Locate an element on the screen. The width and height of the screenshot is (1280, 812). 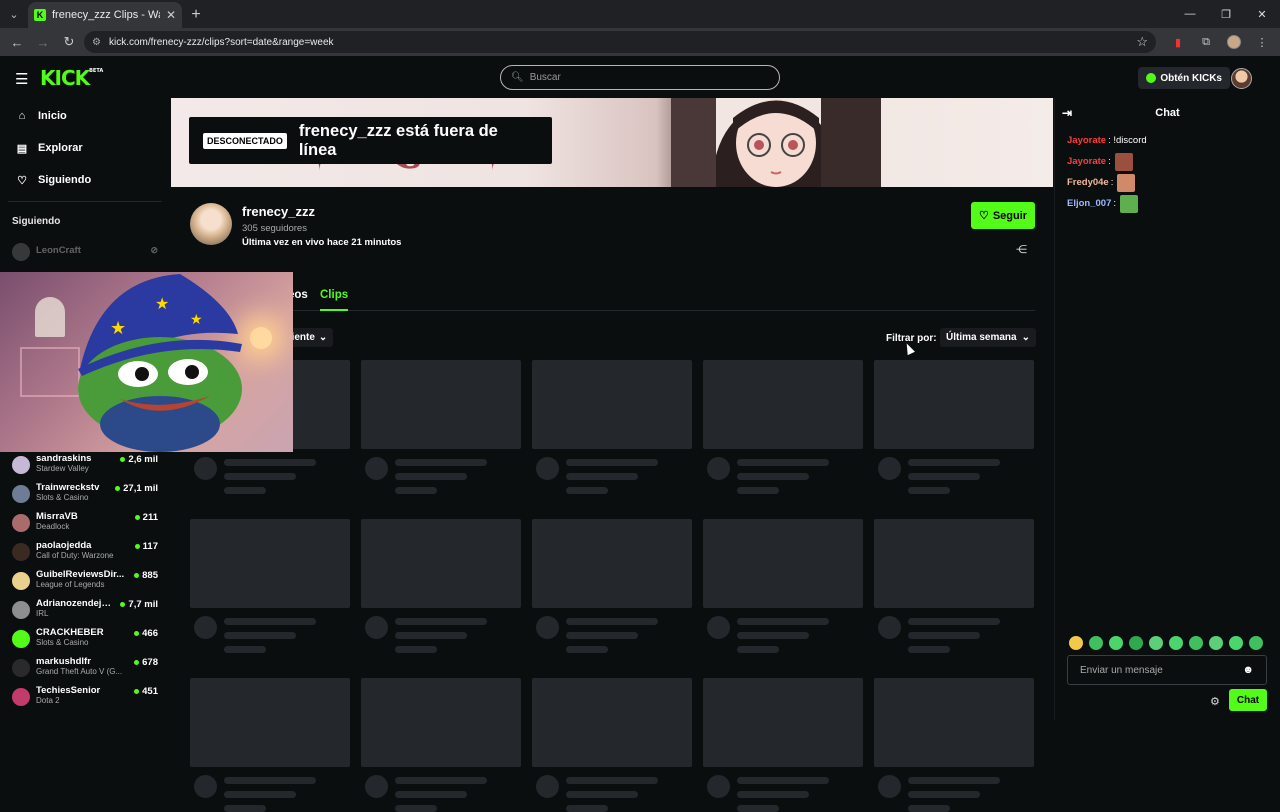
webcam-overlay: ★ ★ ★ ★ is located at coordinates (146, 362).